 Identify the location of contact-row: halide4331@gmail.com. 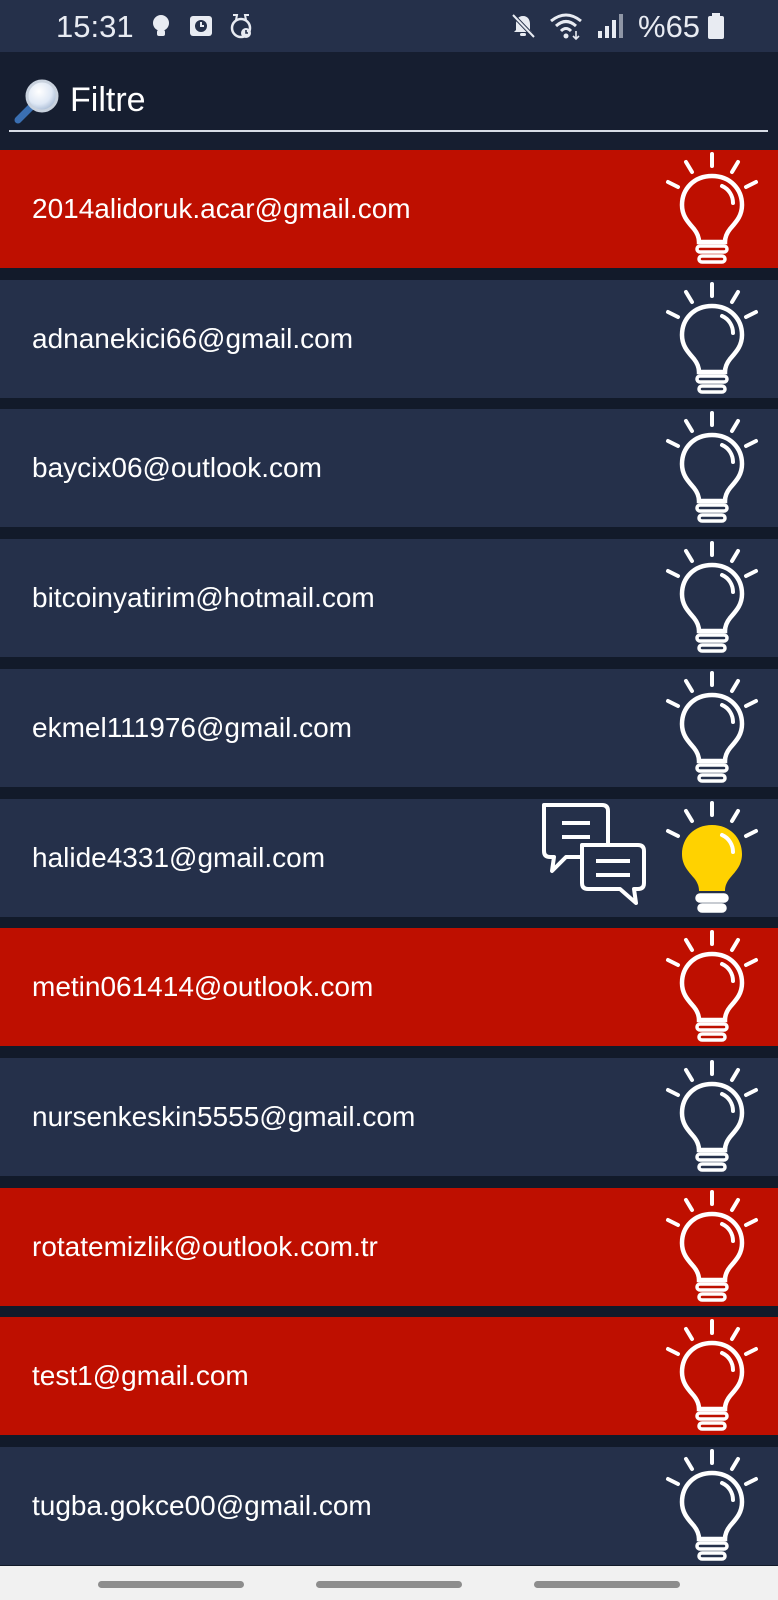
(389, 858).